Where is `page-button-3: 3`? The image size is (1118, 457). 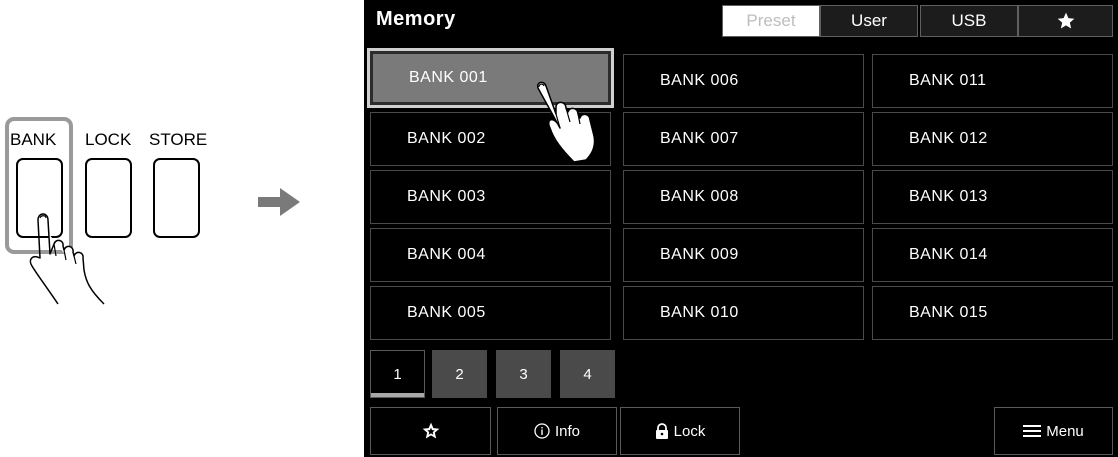 page-button-3: 3 is located at coordinates (523, 374).